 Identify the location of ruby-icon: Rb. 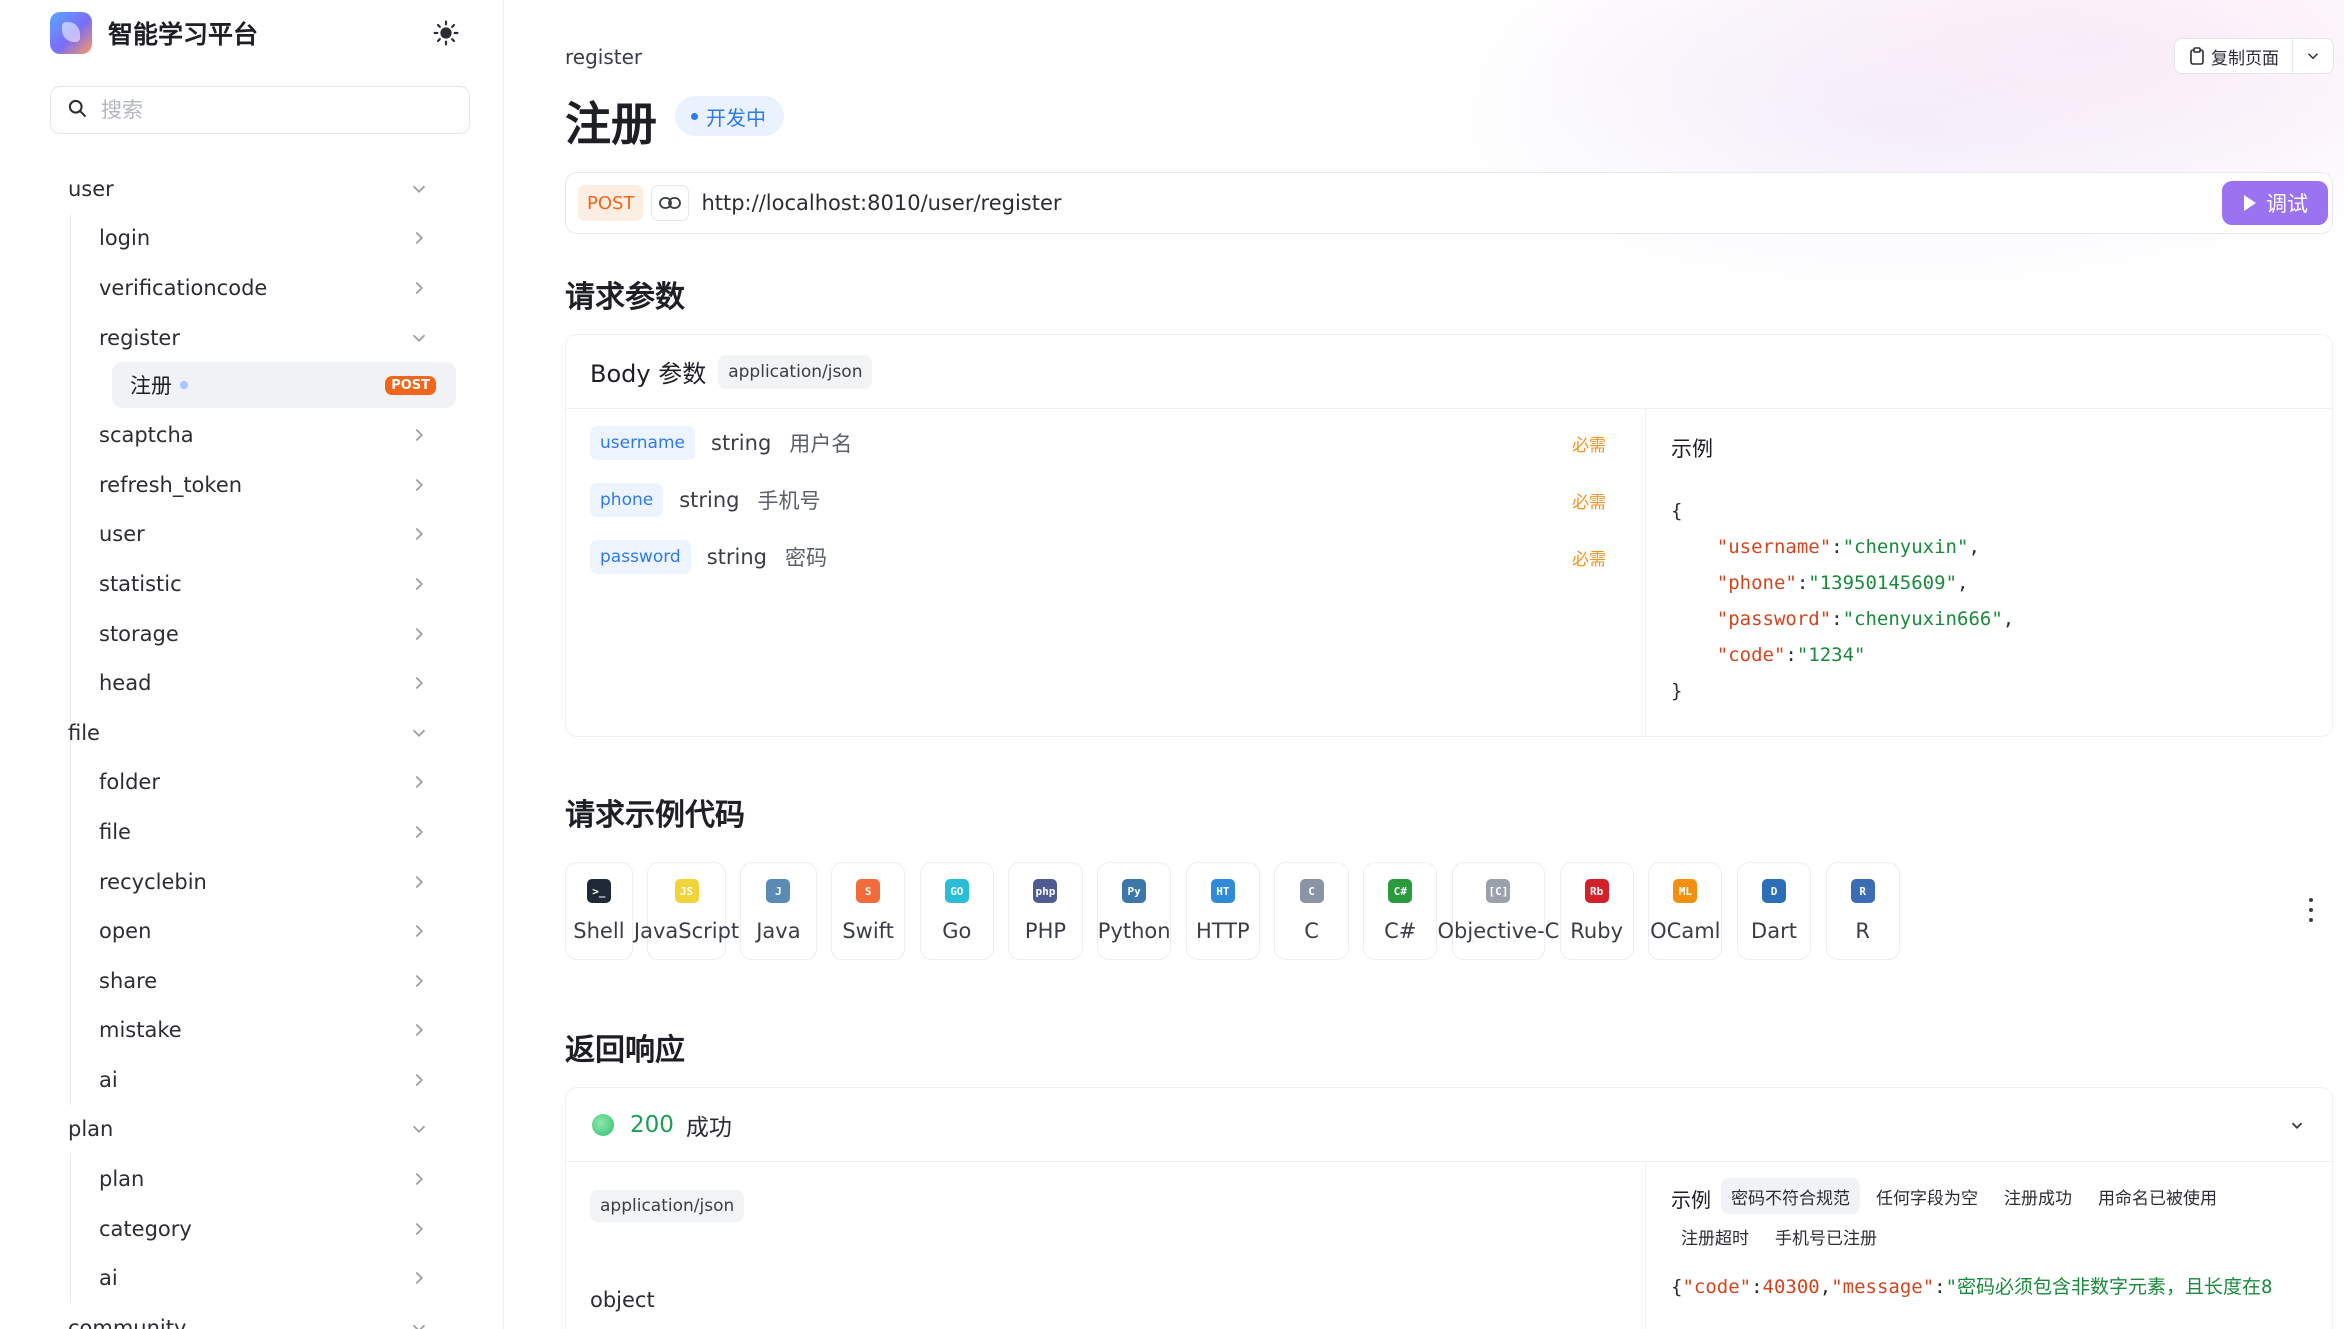
(1596, 891).